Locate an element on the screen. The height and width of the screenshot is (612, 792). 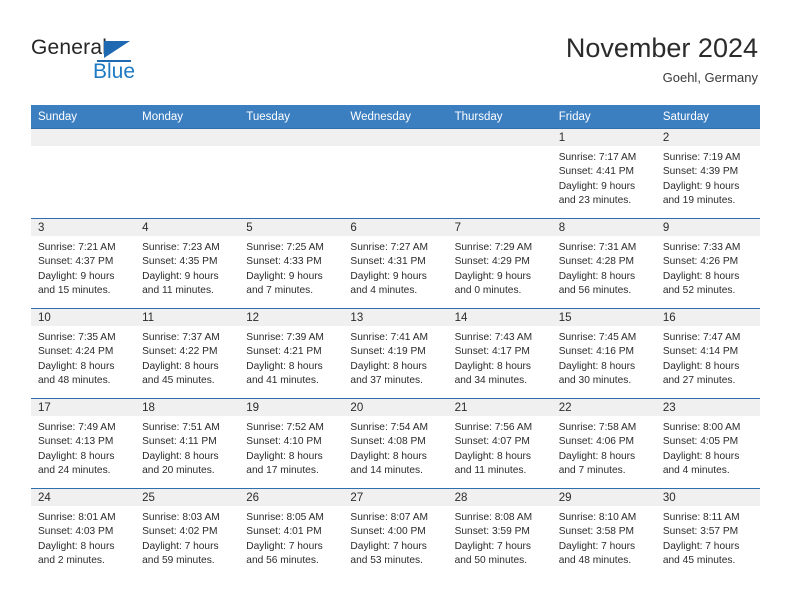
brand-logo: General Blue is located at coordinates (141, 62).